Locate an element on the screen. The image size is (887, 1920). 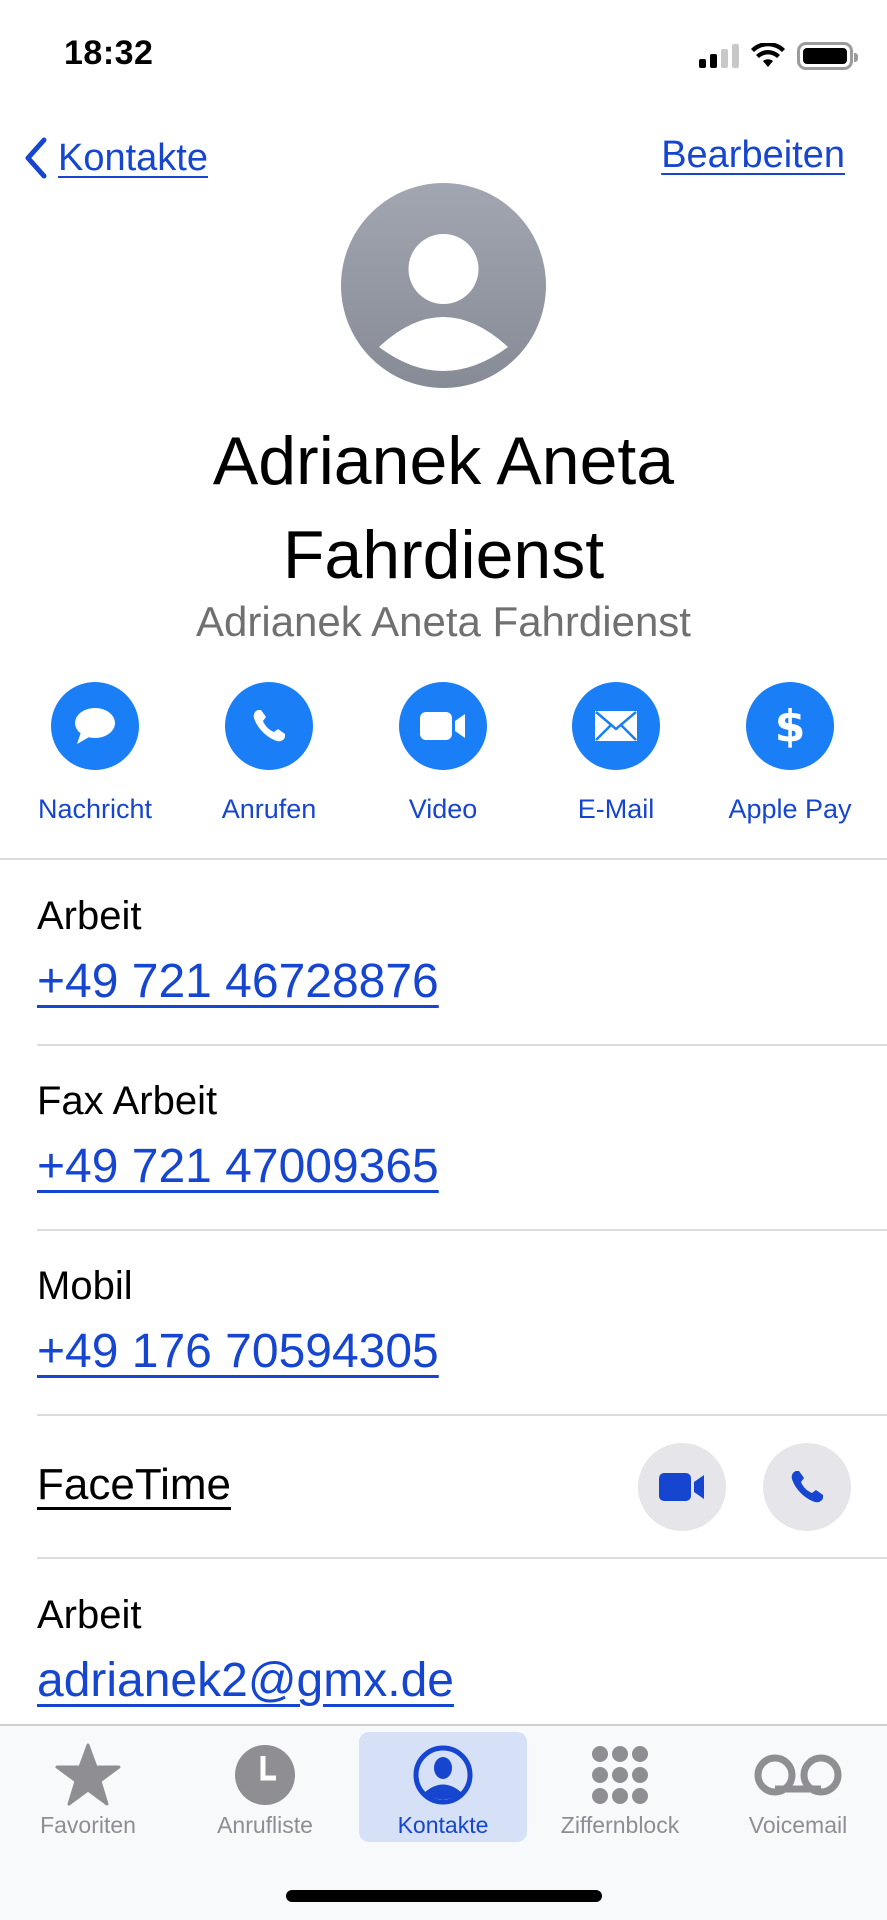
contact-name-line1: Adrianek Aneta is located at coordinates (443, 461).